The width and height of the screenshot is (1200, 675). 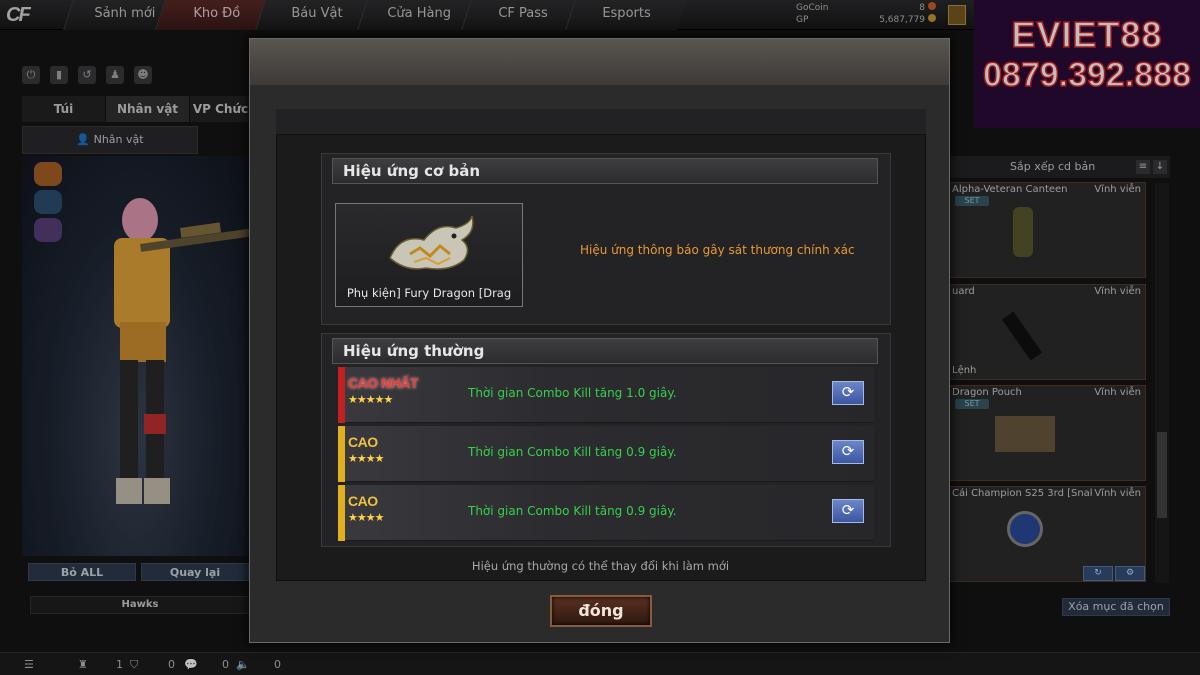 I want to click on dialog-header, so click(x=599, y=62).